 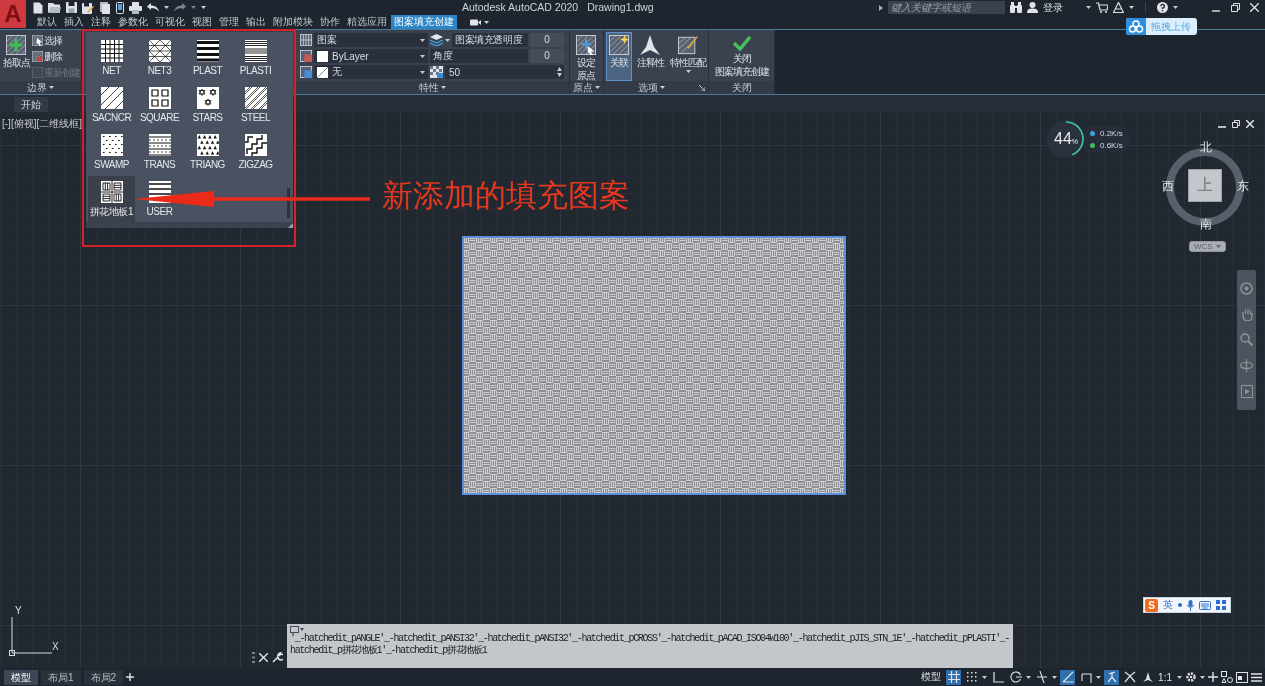 What do you see at coordinates (688, 56) in the screenshot?
I see `option-button: 特性匹配` at bounding box center [688, 56].